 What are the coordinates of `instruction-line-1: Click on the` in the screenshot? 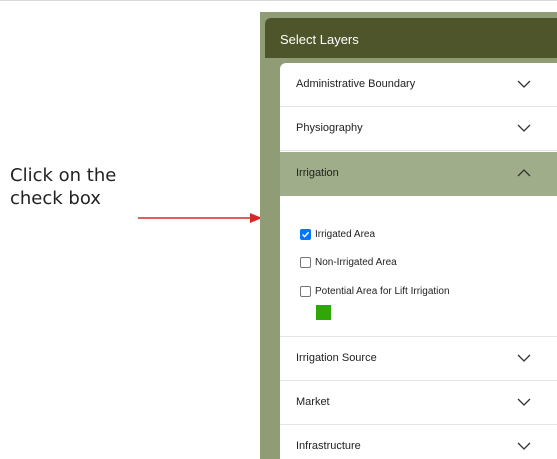 It's located at (63, 175).